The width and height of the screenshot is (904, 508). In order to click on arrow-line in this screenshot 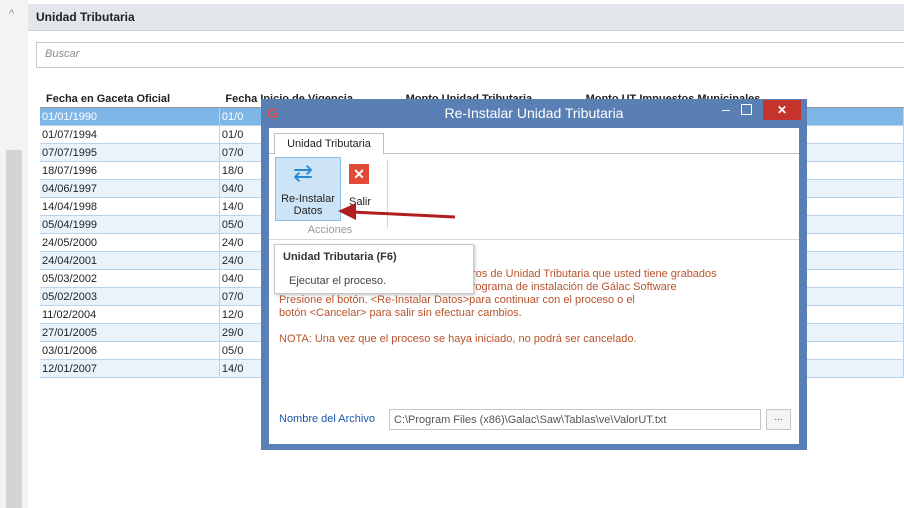, I will do `click(403, 214)`.